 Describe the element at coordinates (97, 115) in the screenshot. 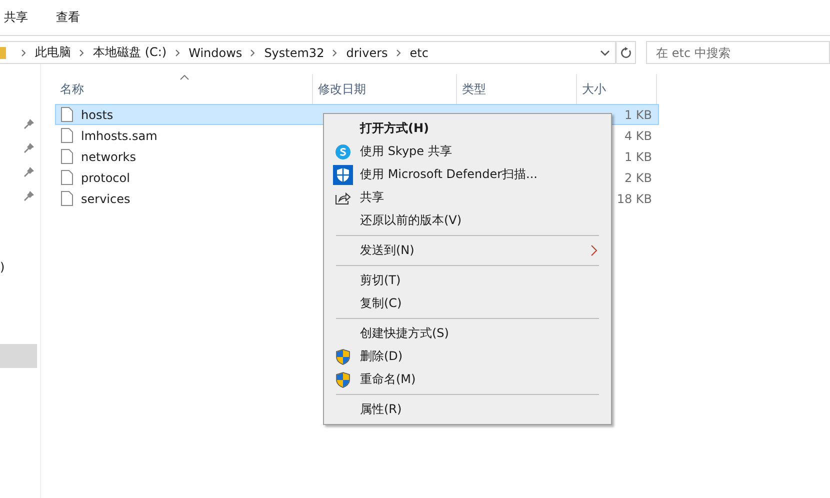

I see `file-name: hosts` at that location.